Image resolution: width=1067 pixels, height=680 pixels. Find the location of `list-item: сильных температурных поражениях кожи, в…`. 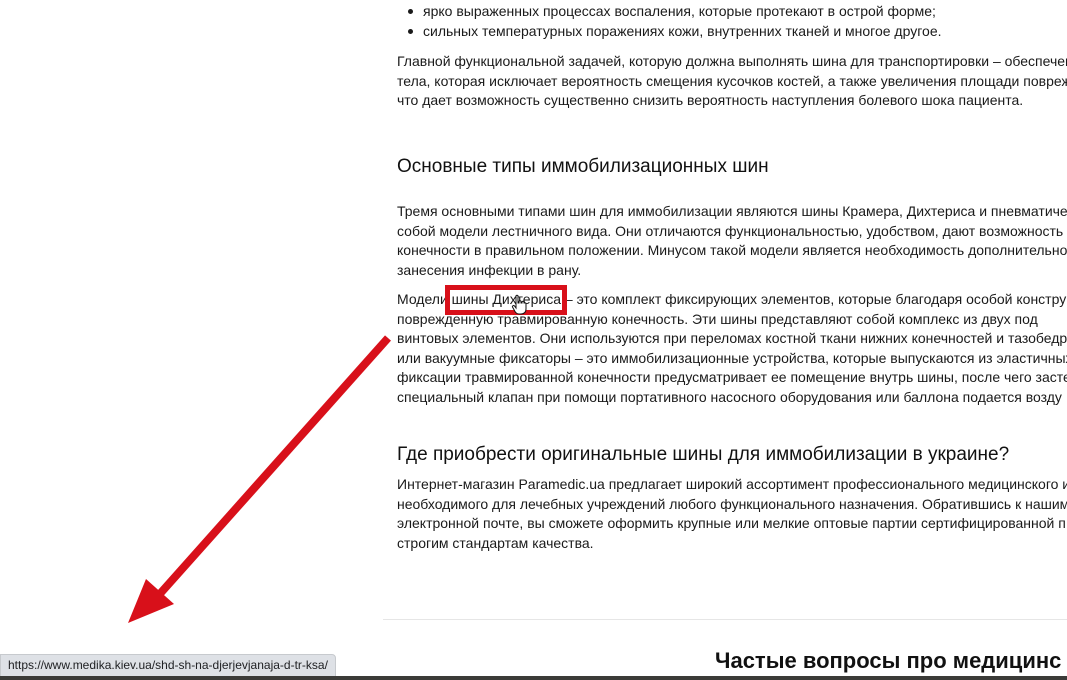

list-item: сильных температурных поражениях кожи, в… is located at coordinates (669, 31).